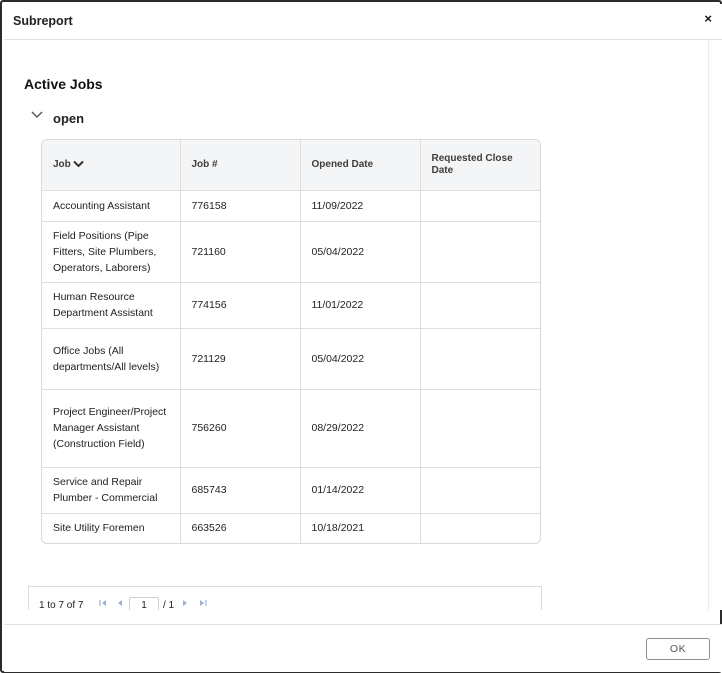 The image size is (722, 673). I want to click on cell-job-number: 721129, so click(240, 359).